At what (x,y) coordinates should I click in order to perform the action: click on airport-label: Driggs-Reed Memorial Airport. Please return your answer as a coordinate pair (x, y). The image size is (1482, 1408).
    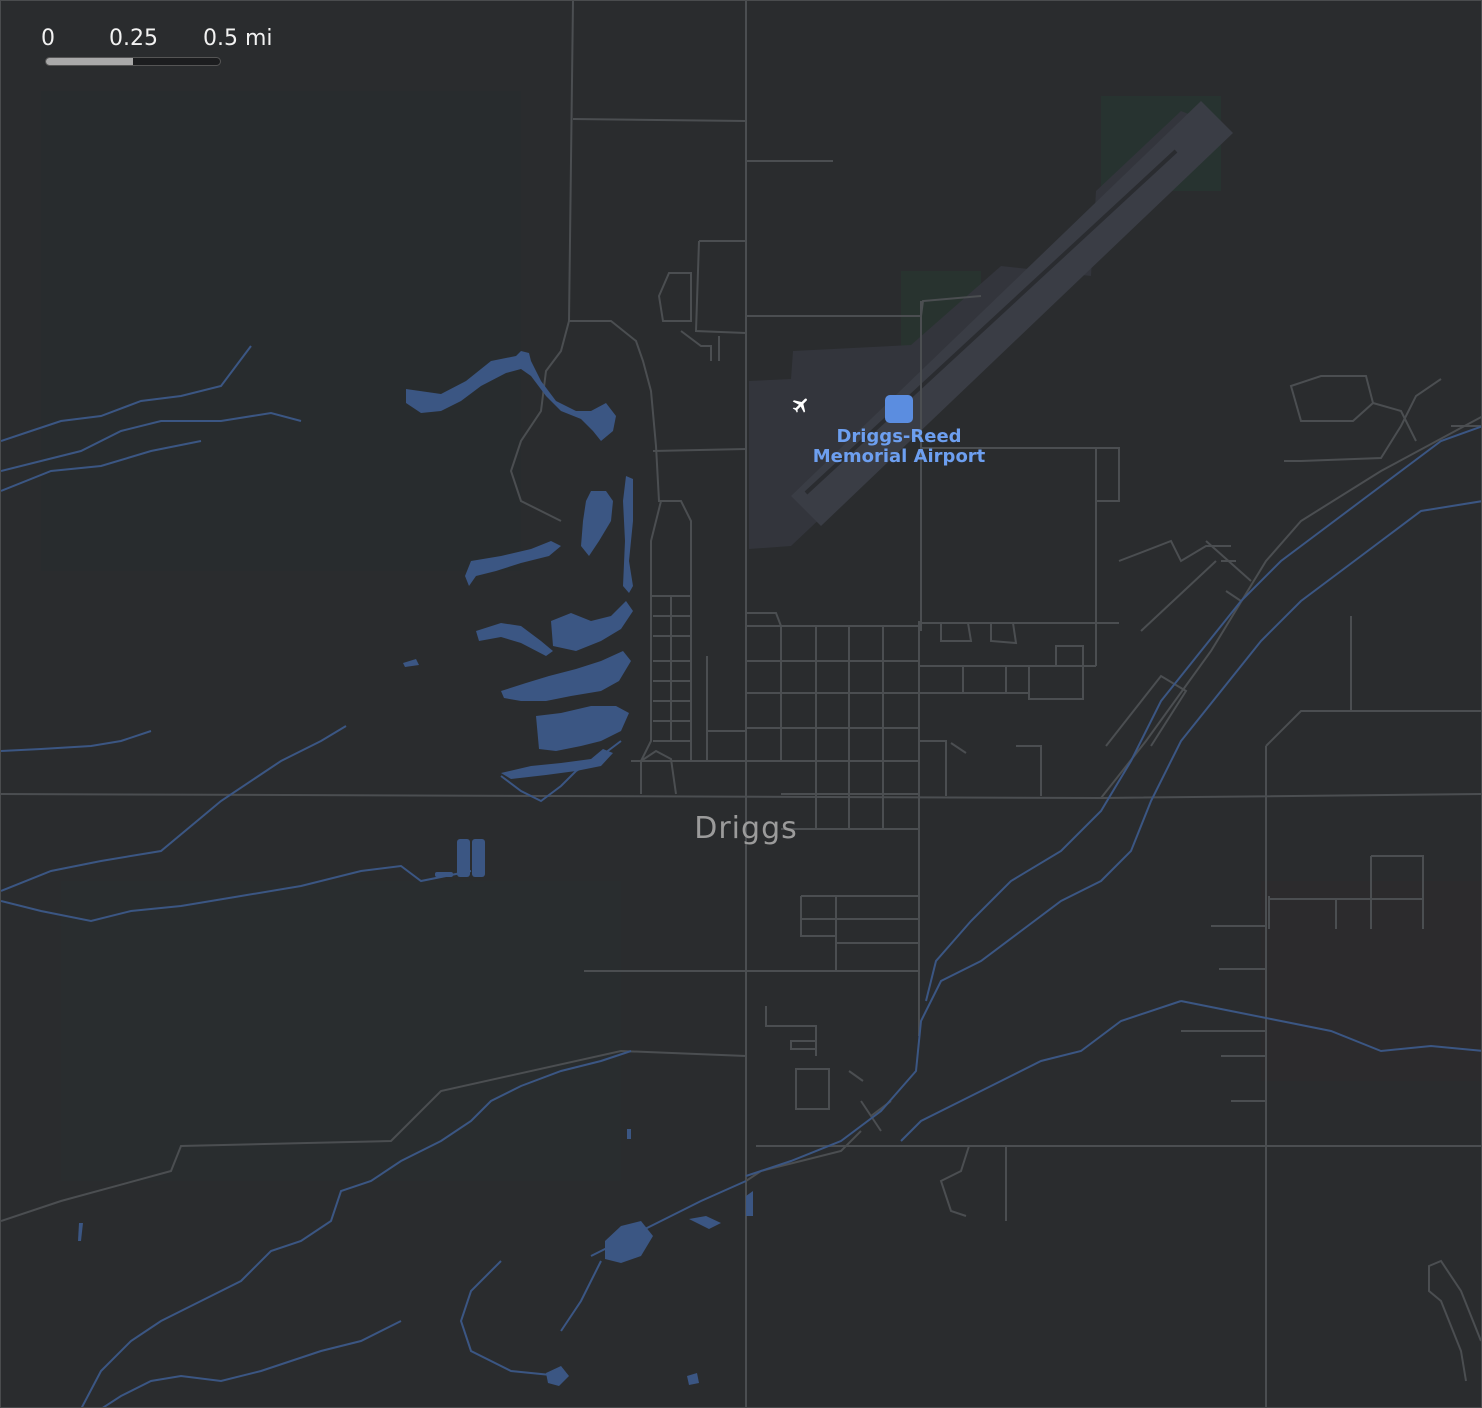
    Looking at the image, I should click on (899, 447).